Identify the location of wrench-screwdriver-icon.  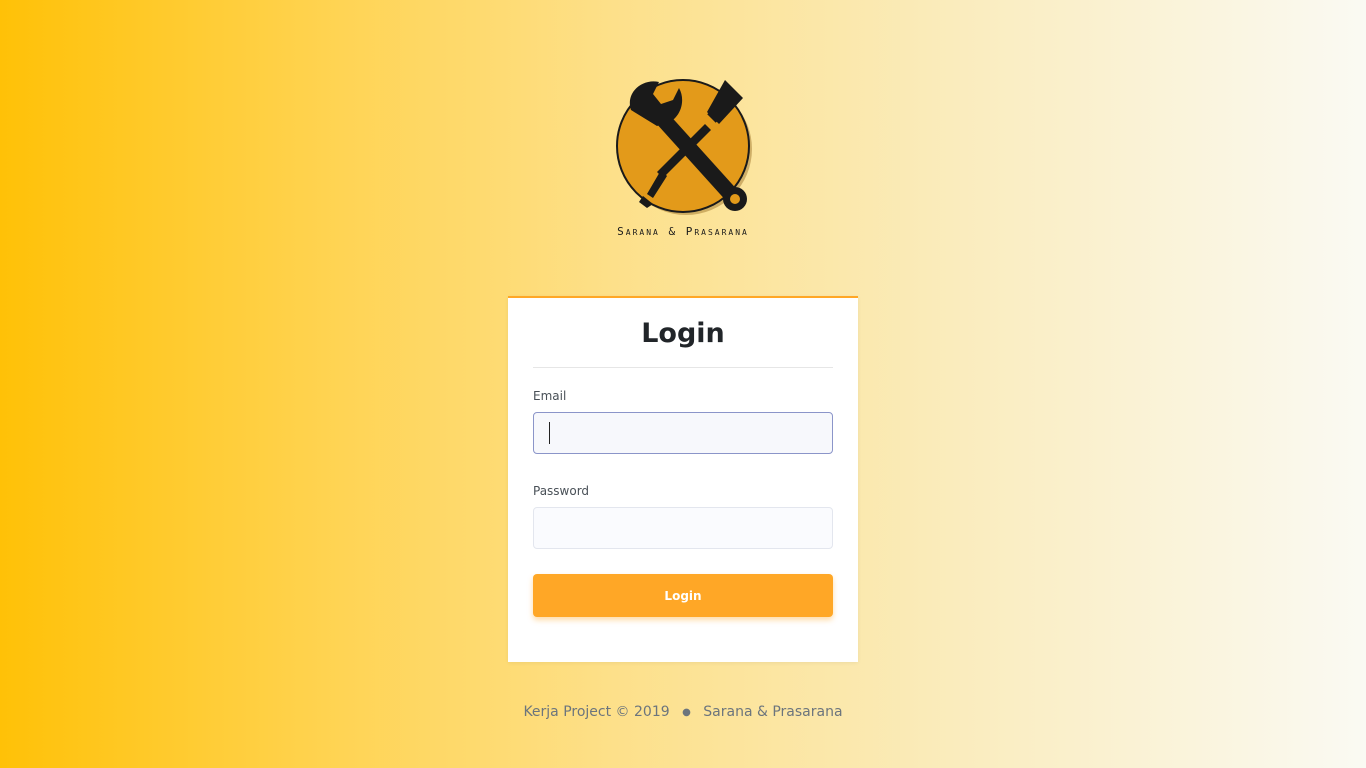
(684, 147).